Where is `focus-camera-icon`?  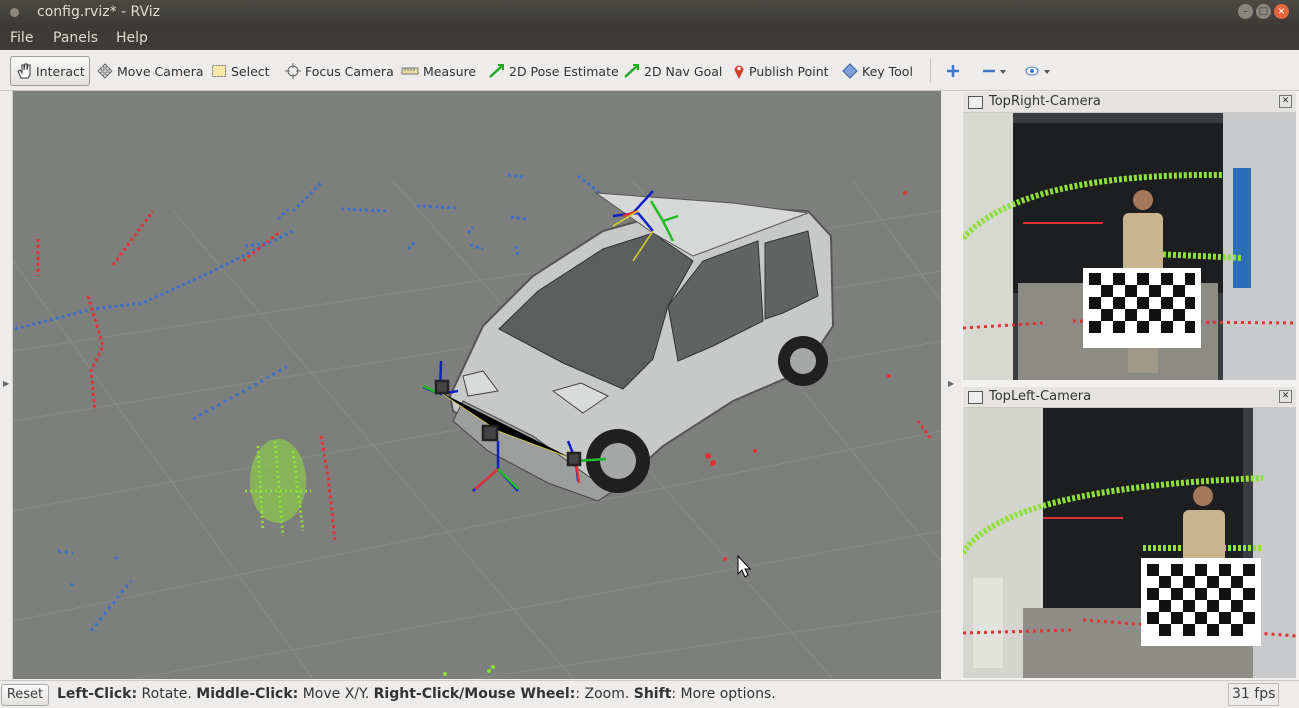 focus-camera-icon is located at coordinates (293, 71).